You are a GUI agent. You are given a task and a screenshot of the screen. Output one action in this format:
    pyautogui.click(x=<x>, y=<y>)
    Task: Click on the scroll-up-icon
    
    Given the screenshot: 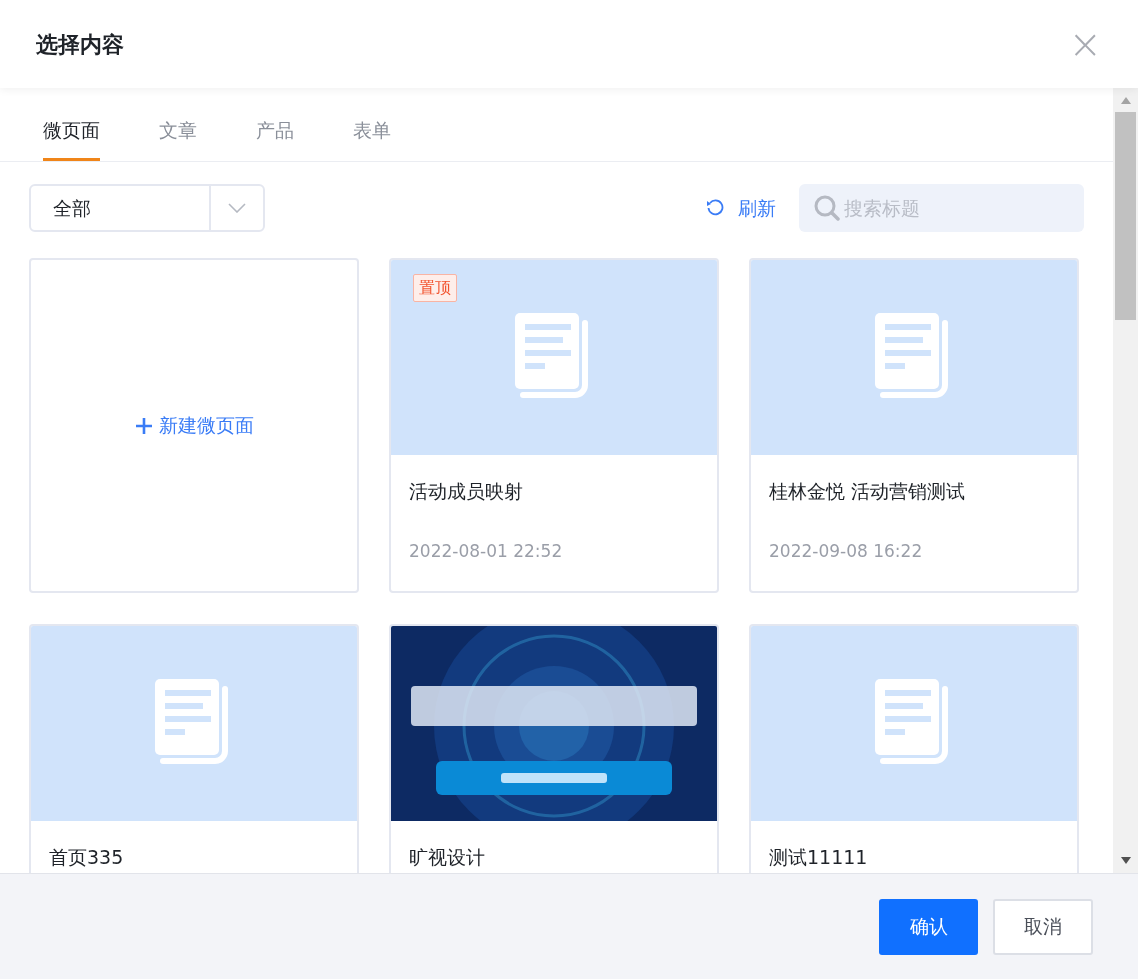 What is the action you would take?
    pyautogui.click(x=1125, y=100)
    